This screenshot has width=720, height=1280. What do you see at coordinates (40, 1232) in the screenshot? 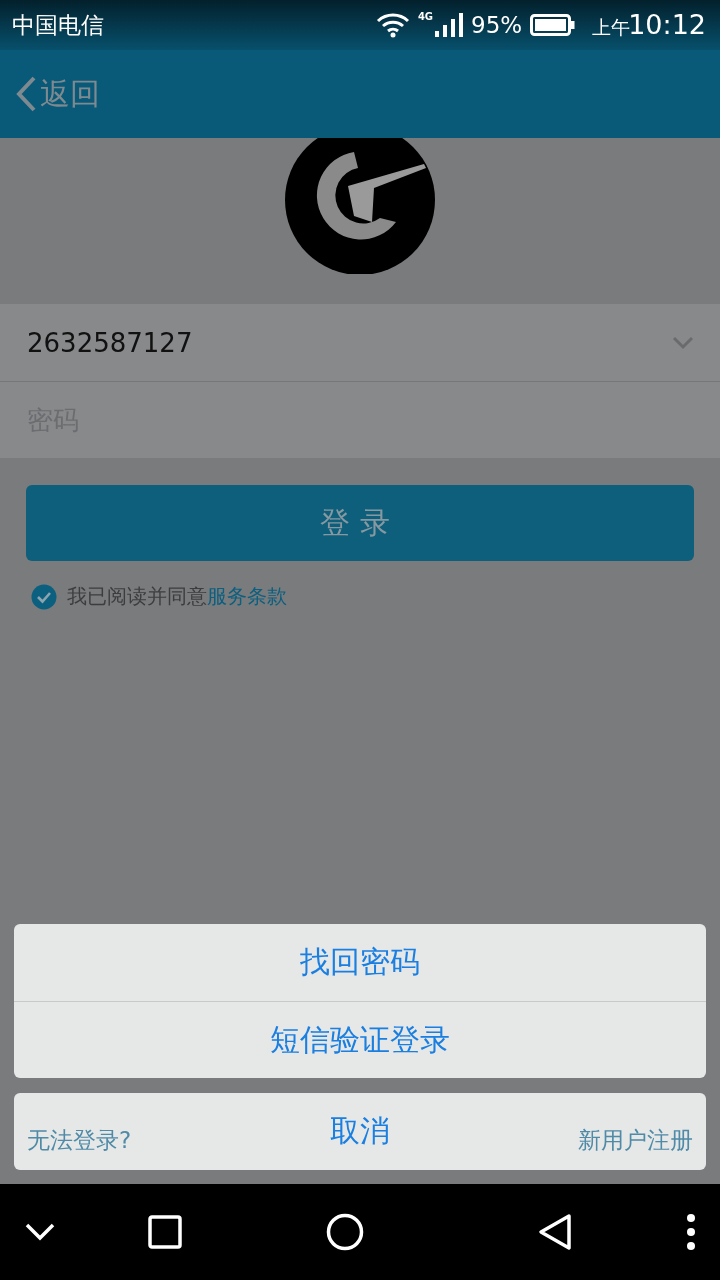
I see `chevron-down-icon` at bounding box center [40, 1232].